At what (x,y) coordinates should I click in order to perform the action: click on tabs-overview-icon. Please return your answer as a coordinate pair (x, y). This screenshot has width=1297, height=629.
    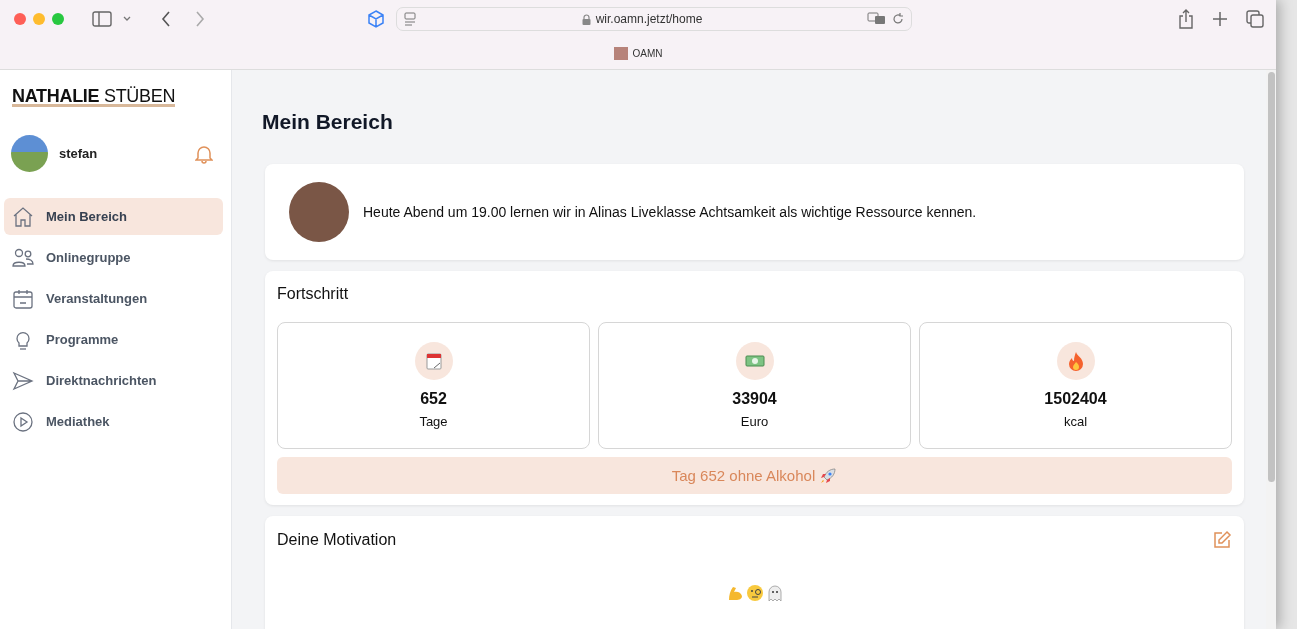
    Looking at the image, I should click on (1255, 19).